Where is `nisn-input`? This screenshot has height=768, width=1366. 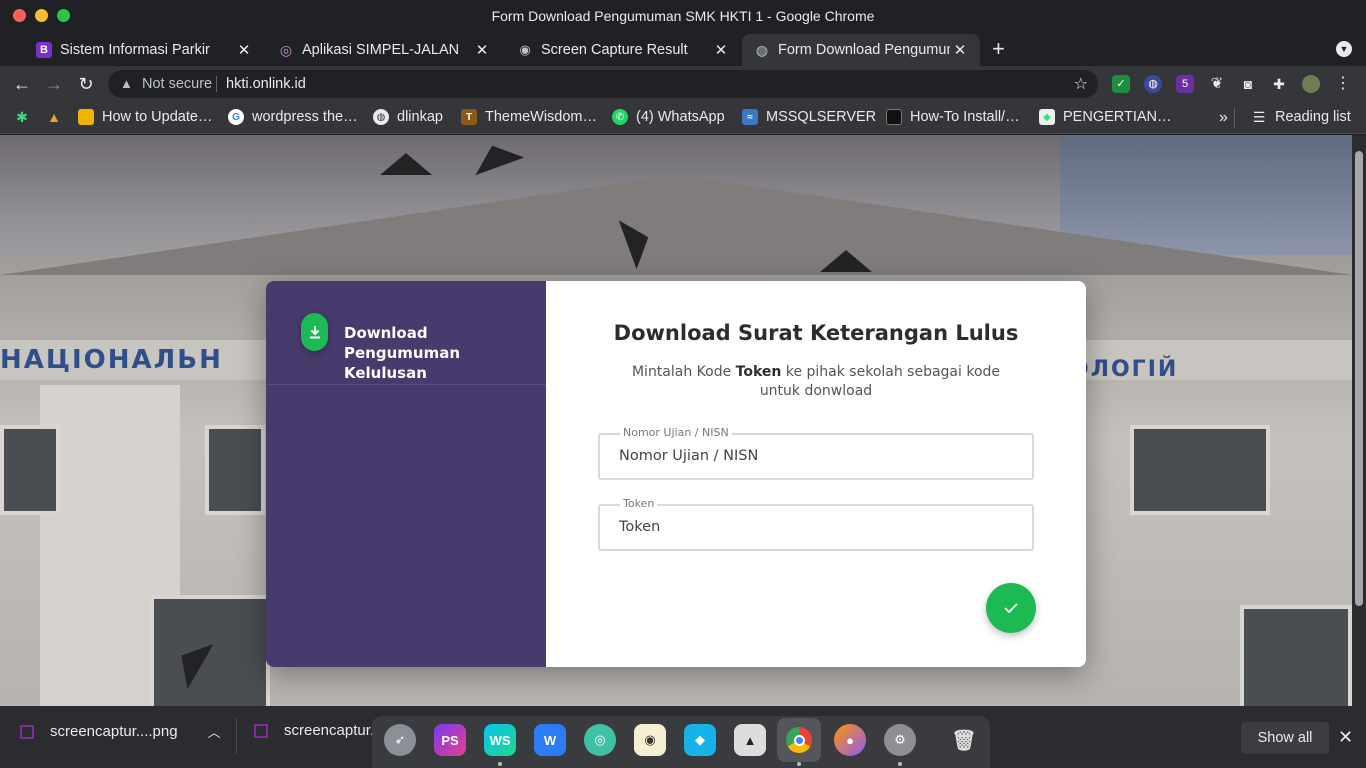
nisn-input is located at coordinates (819, 456).